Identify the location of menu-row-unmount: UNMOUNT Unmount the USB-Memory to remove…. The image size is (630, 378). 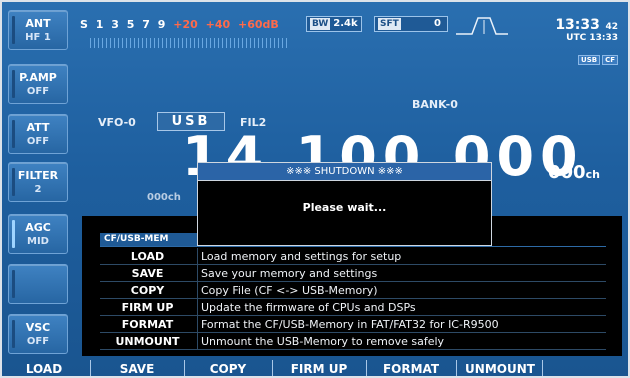
(353, 341).